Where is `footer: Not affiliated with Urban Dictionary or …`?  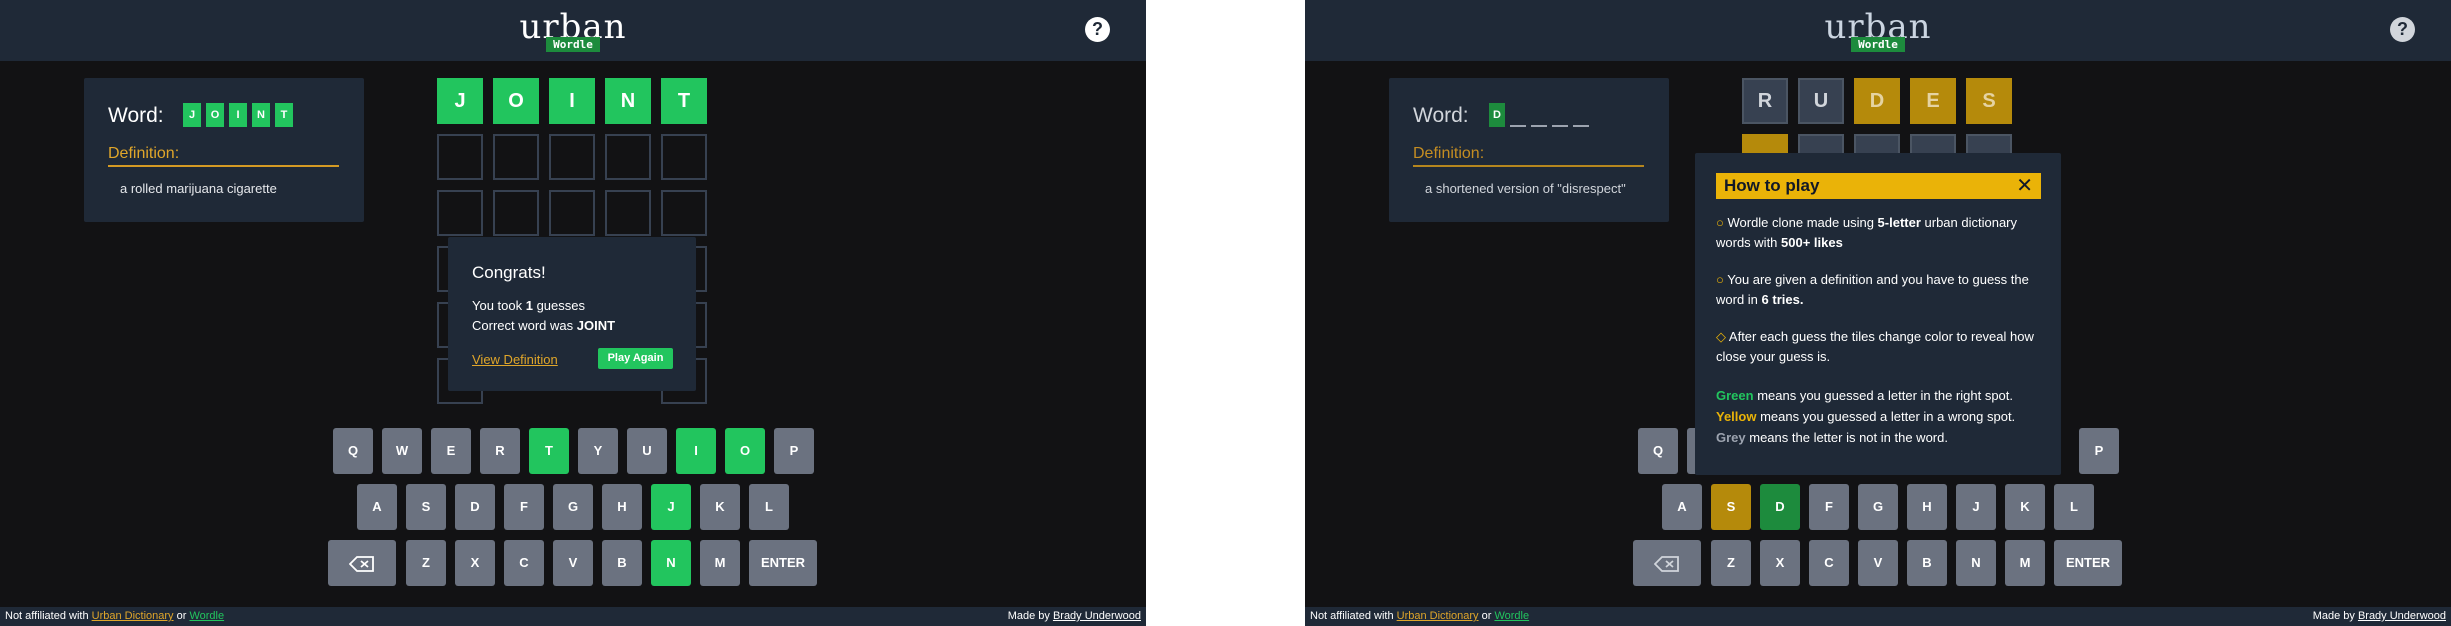 footer: Not affiliated with Urban Dictionary or … is located at coordinates (573, 616).